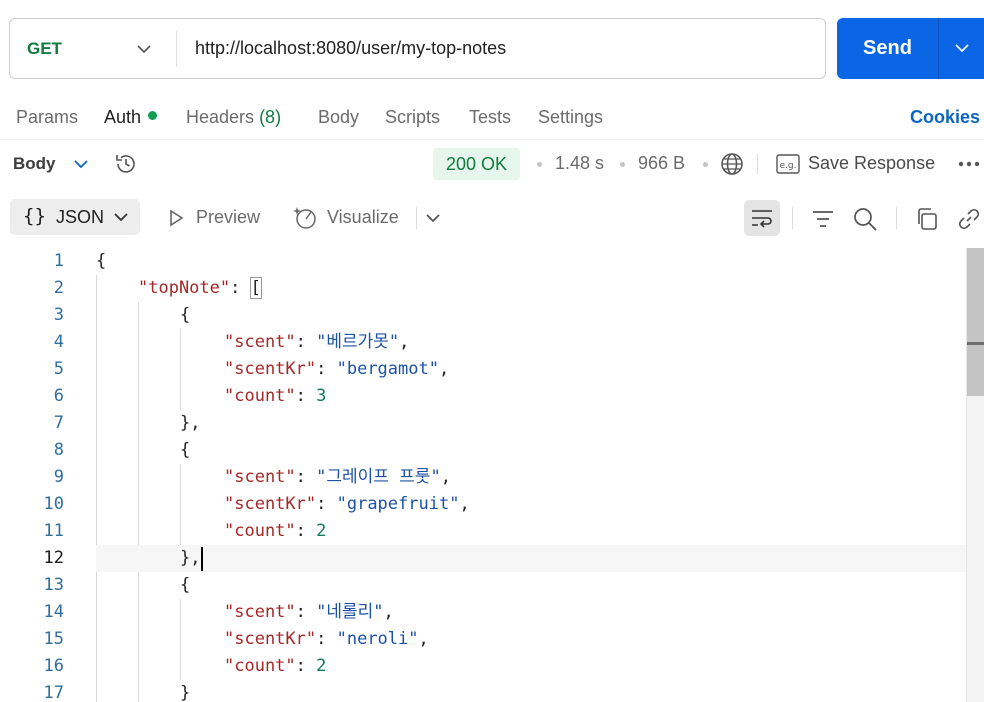 This screenshot has height=702, width=984. What do you see at coordinates (570, 117) in the screenshot?
I see `tab-settings: Settings` at bounding box center [570, 117].